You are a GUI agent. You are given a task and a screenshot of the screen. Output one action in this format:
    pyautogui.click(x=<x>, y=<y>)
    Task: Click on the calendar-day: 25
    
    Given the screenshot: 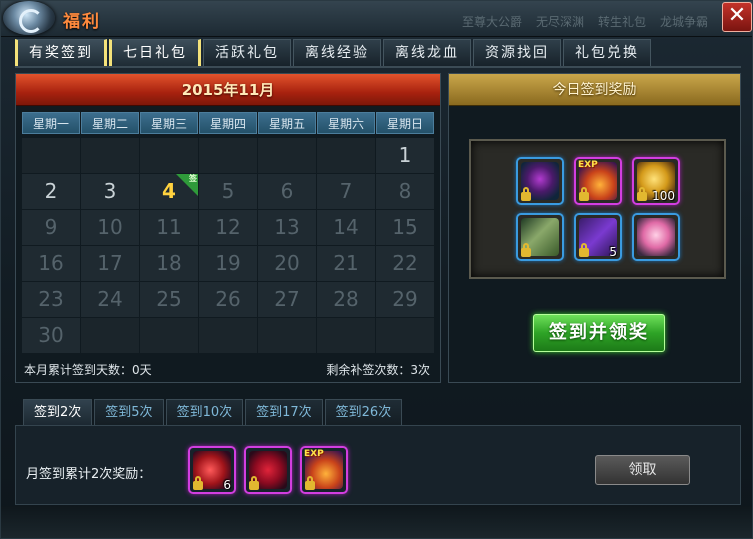 What is the action you would take?
    pyautogui.click(x=169, y=299)
    